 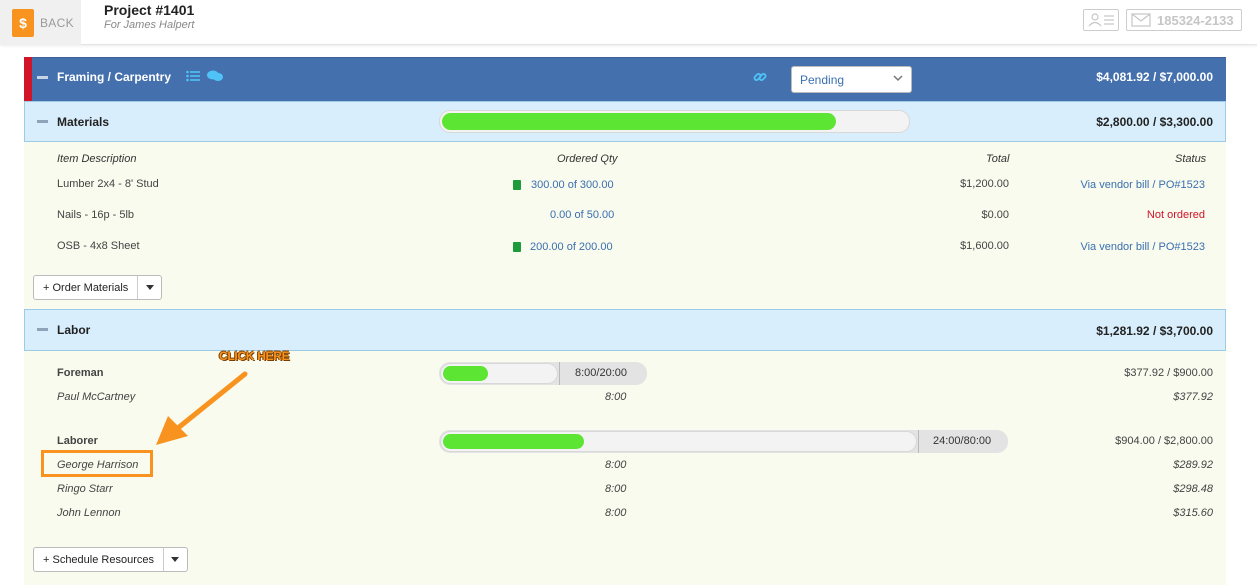 I want to click on click-here-callout: CLICK HERE, so click(x=254, y=356).